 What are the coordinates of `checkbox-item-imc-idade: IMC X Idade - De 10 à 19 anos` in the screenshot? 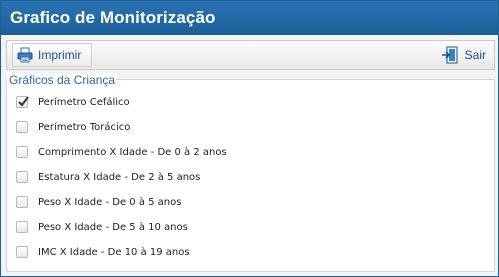 It's located at (103, 252).